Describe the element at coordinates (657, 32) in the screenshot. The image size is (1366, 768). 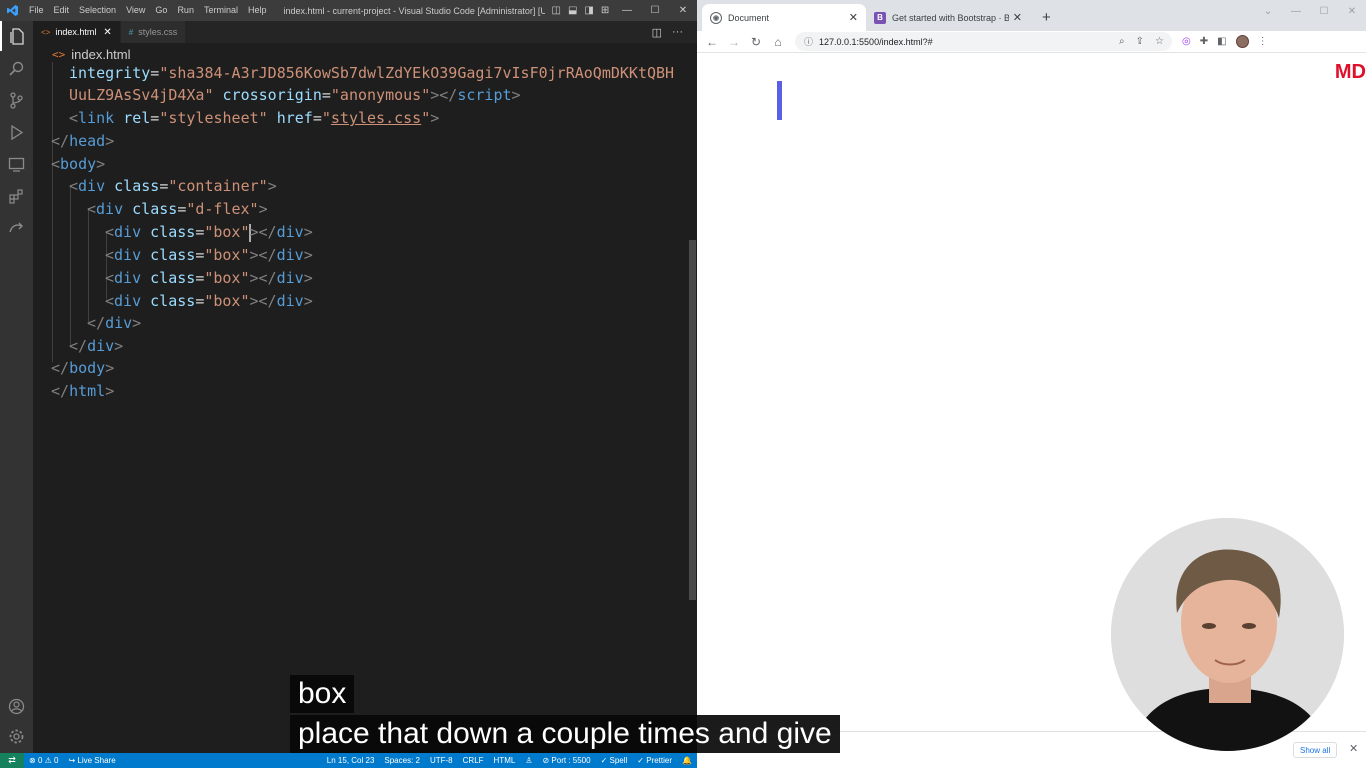
I see `split-editor-icon: ◫` at that location.